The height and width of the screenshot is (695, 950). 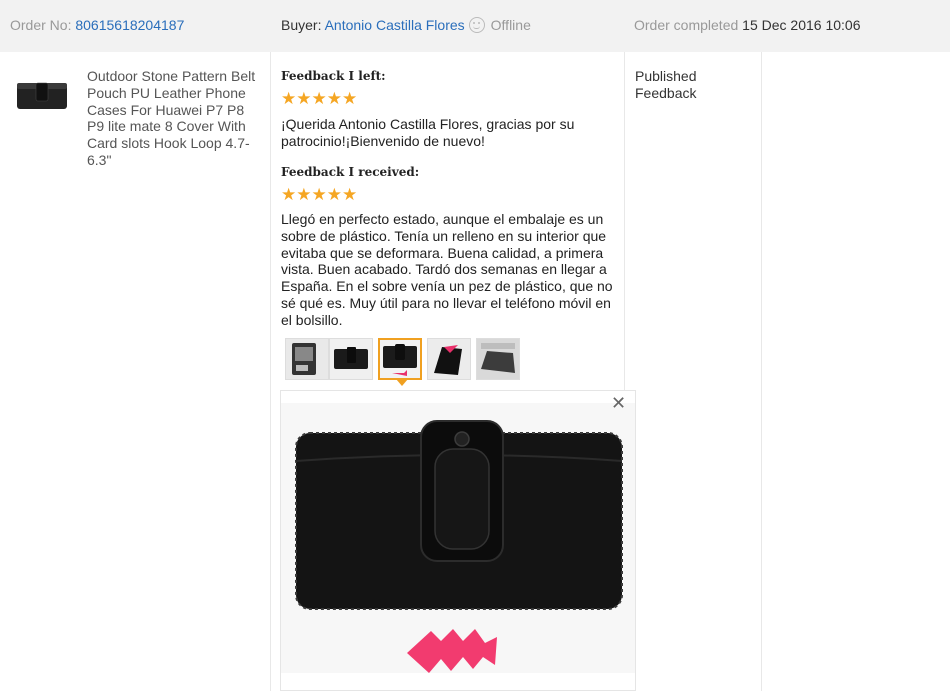 I want to click on buyer-name-link: Antonio Castilla Flores, so click(x=395, y=25).